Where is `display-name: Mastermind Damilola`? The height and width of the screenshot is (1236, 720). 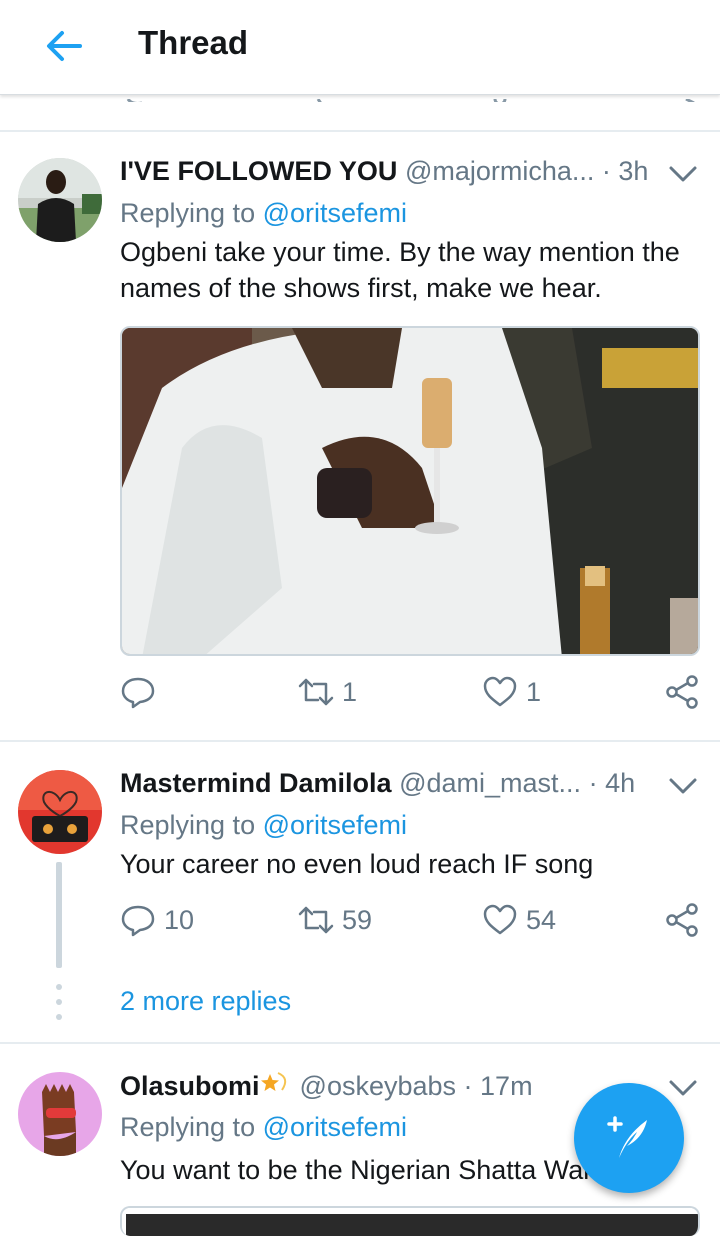 display-name: Mastermind Damilola is located at coordinates (256, 783).